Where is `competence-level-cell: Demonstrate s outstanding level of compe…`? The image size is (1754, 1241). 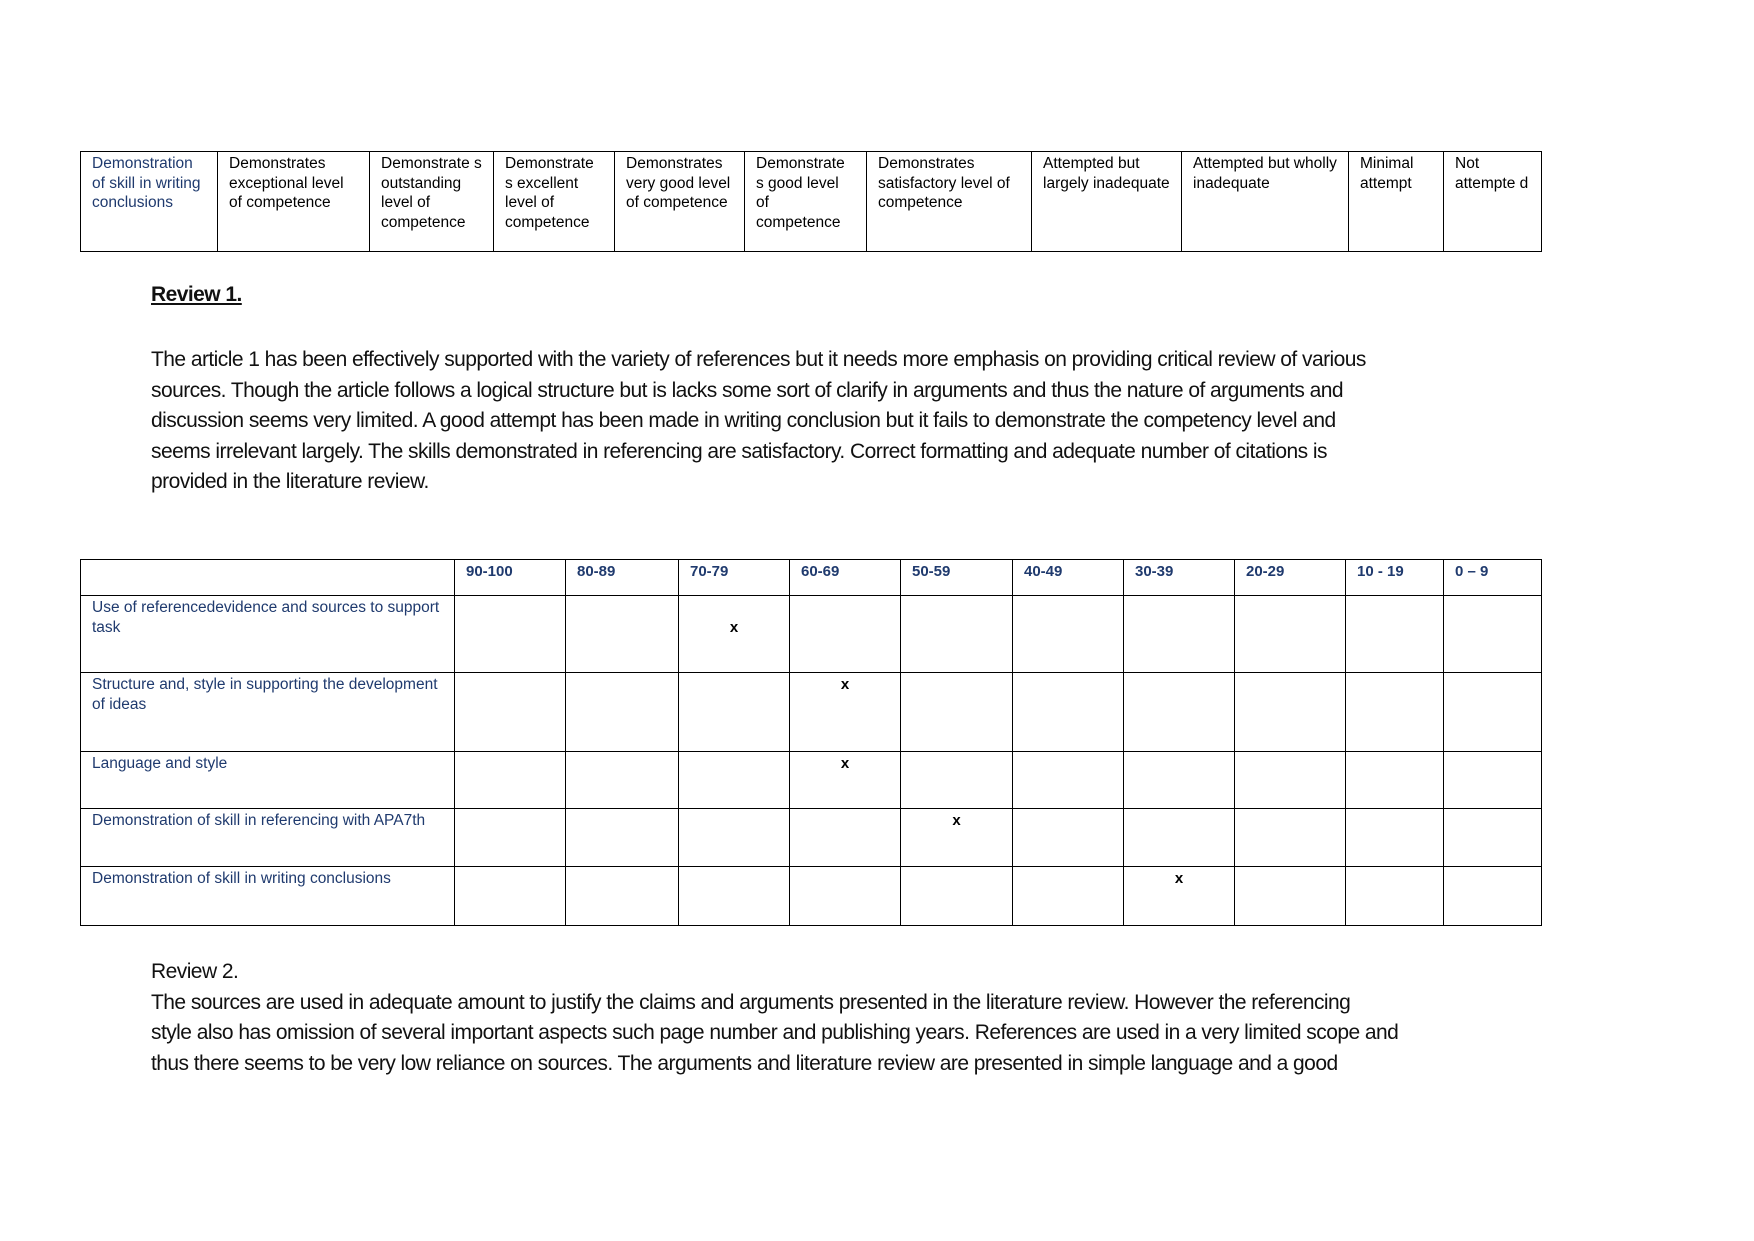 competence-level-cell: Demonstrate s outstanding level of compe… is located at coordinates (431, 201).